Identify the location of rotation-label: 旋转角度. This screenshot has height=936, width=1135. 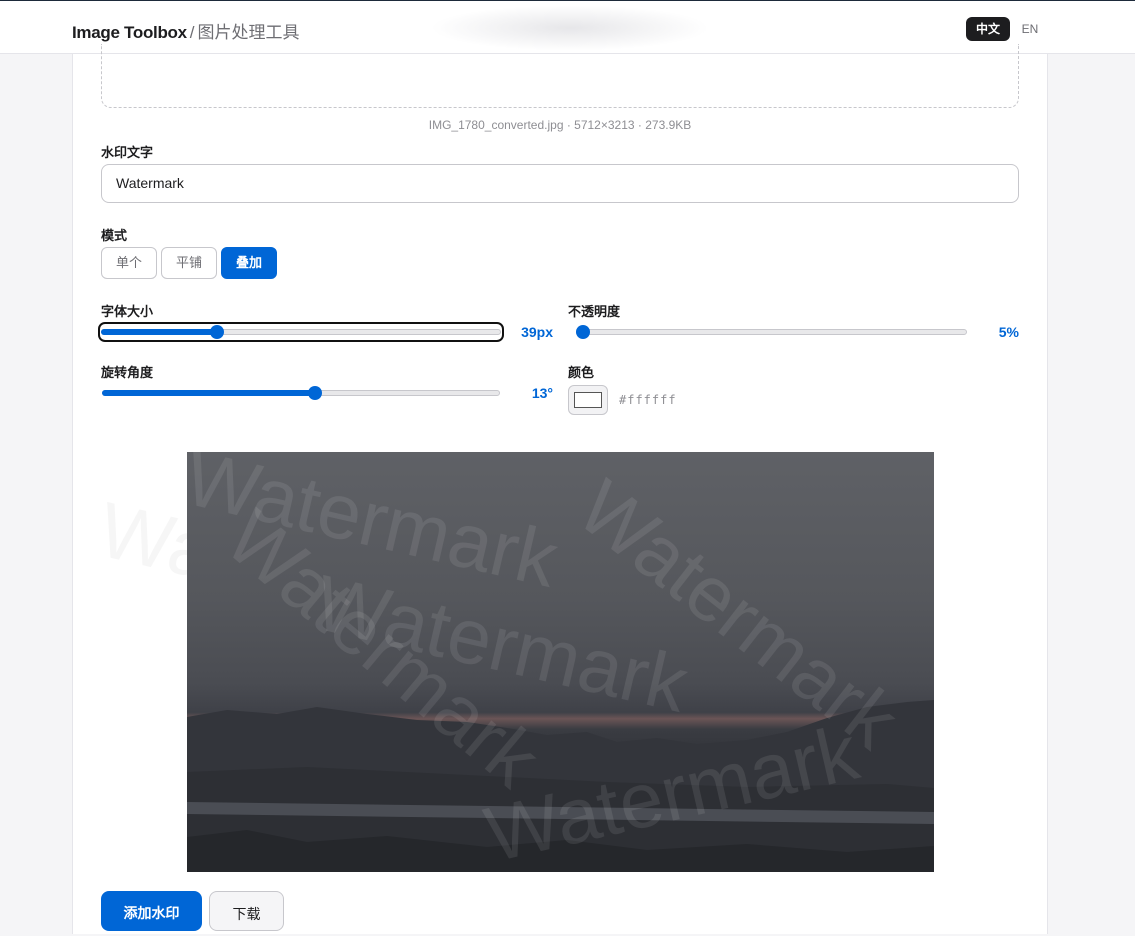
(127, 372).